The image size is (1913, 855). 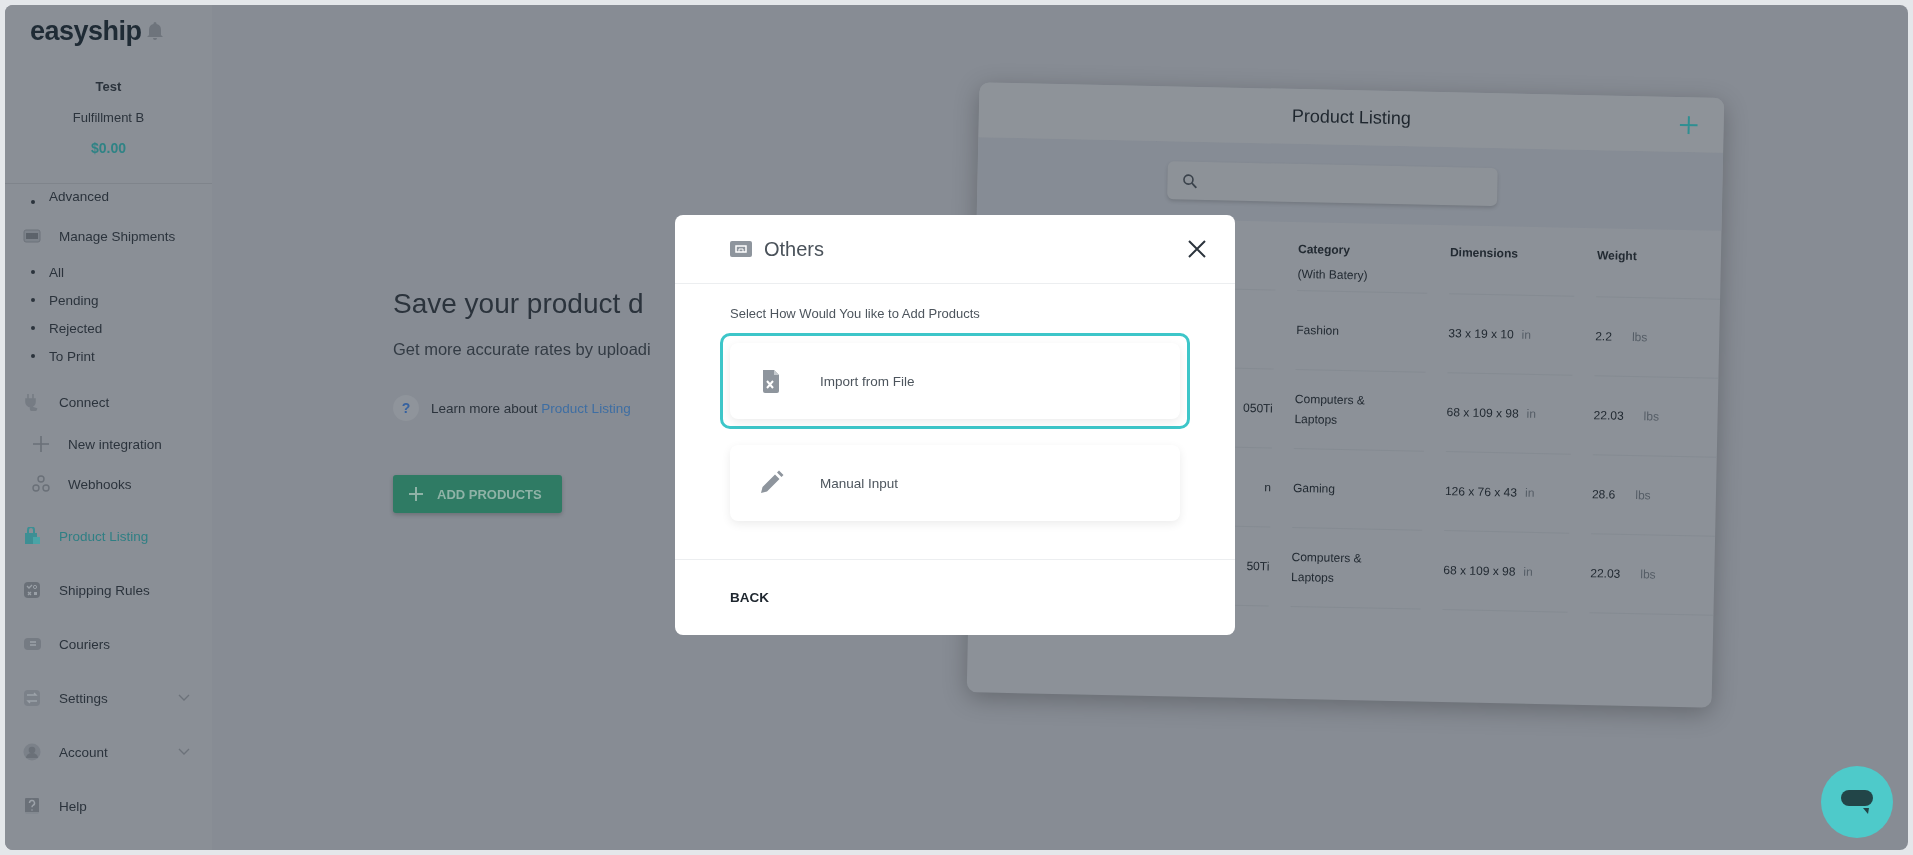 What do you see at coordinates (117, 328) in the screenshot?
I see `sidebar-item: Rejected` at bounding box center [117, 328].